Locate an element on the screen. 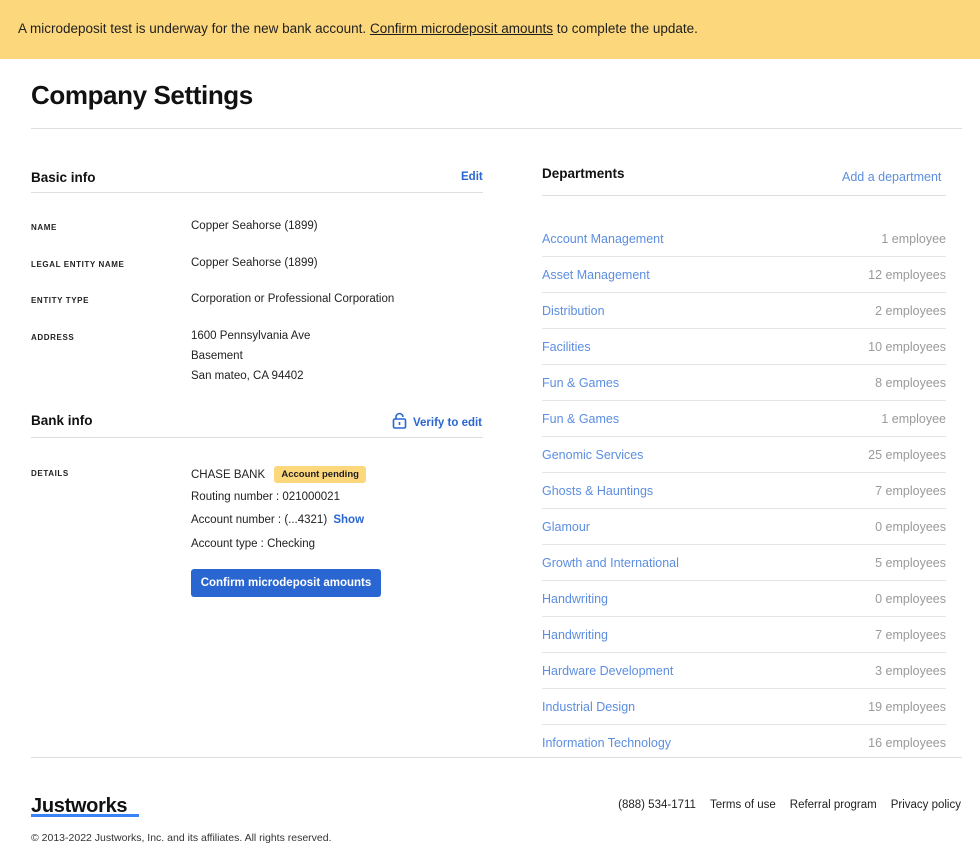  department-name: Asset Management is located at coordinates (596, 275).